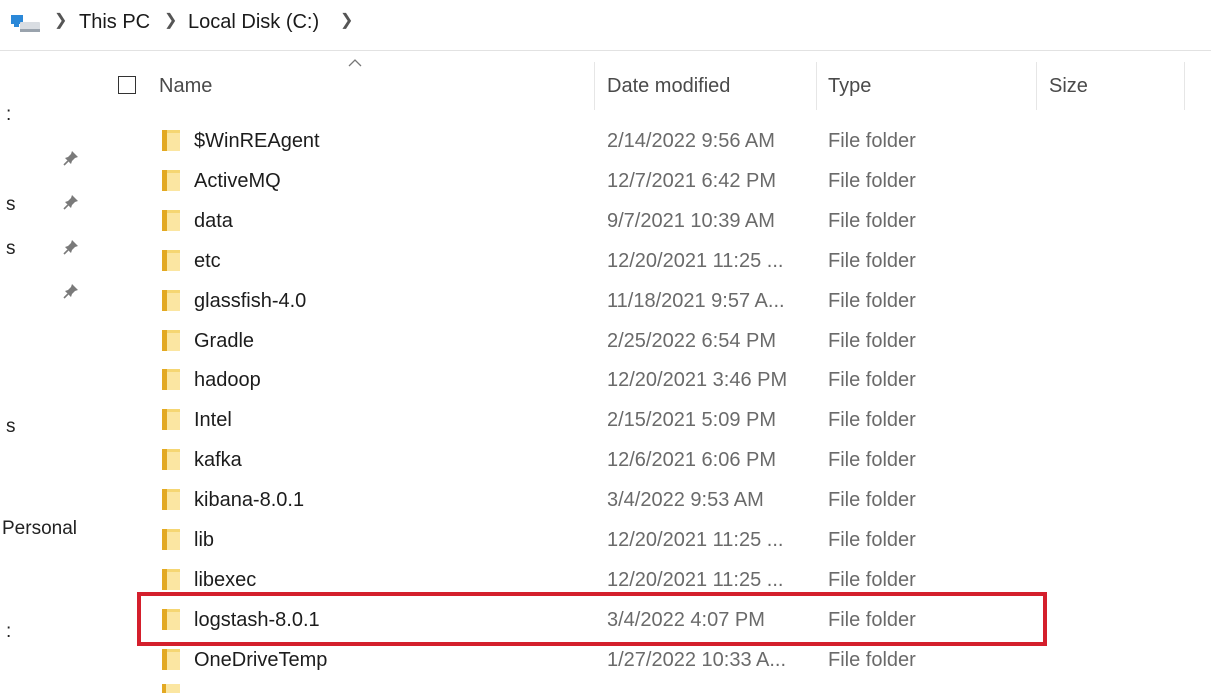 The height and width of the screenshot is (693, 1211). What do you see at coordinates (225, 580) in the screenshot?
I see `file-name: libexec` at bounding box center [225, 580].